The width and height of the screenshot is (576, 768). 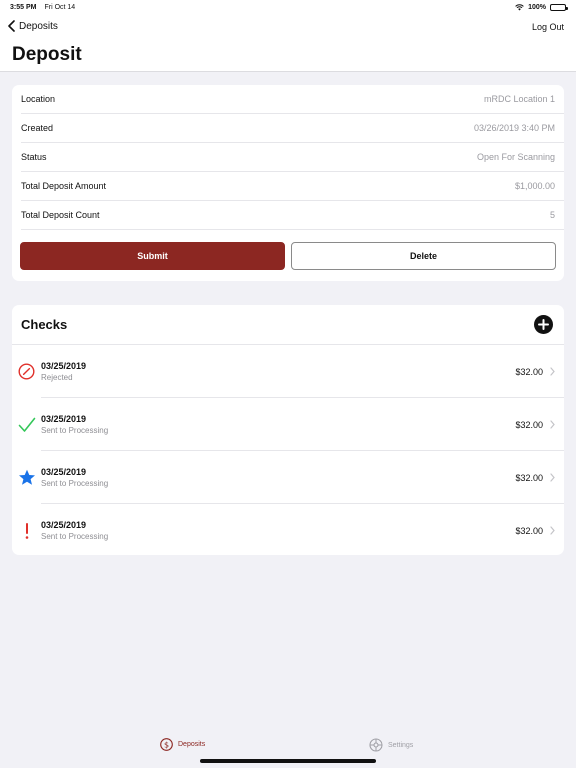 I want to click on add-check-button, so click(x=543, y=324).